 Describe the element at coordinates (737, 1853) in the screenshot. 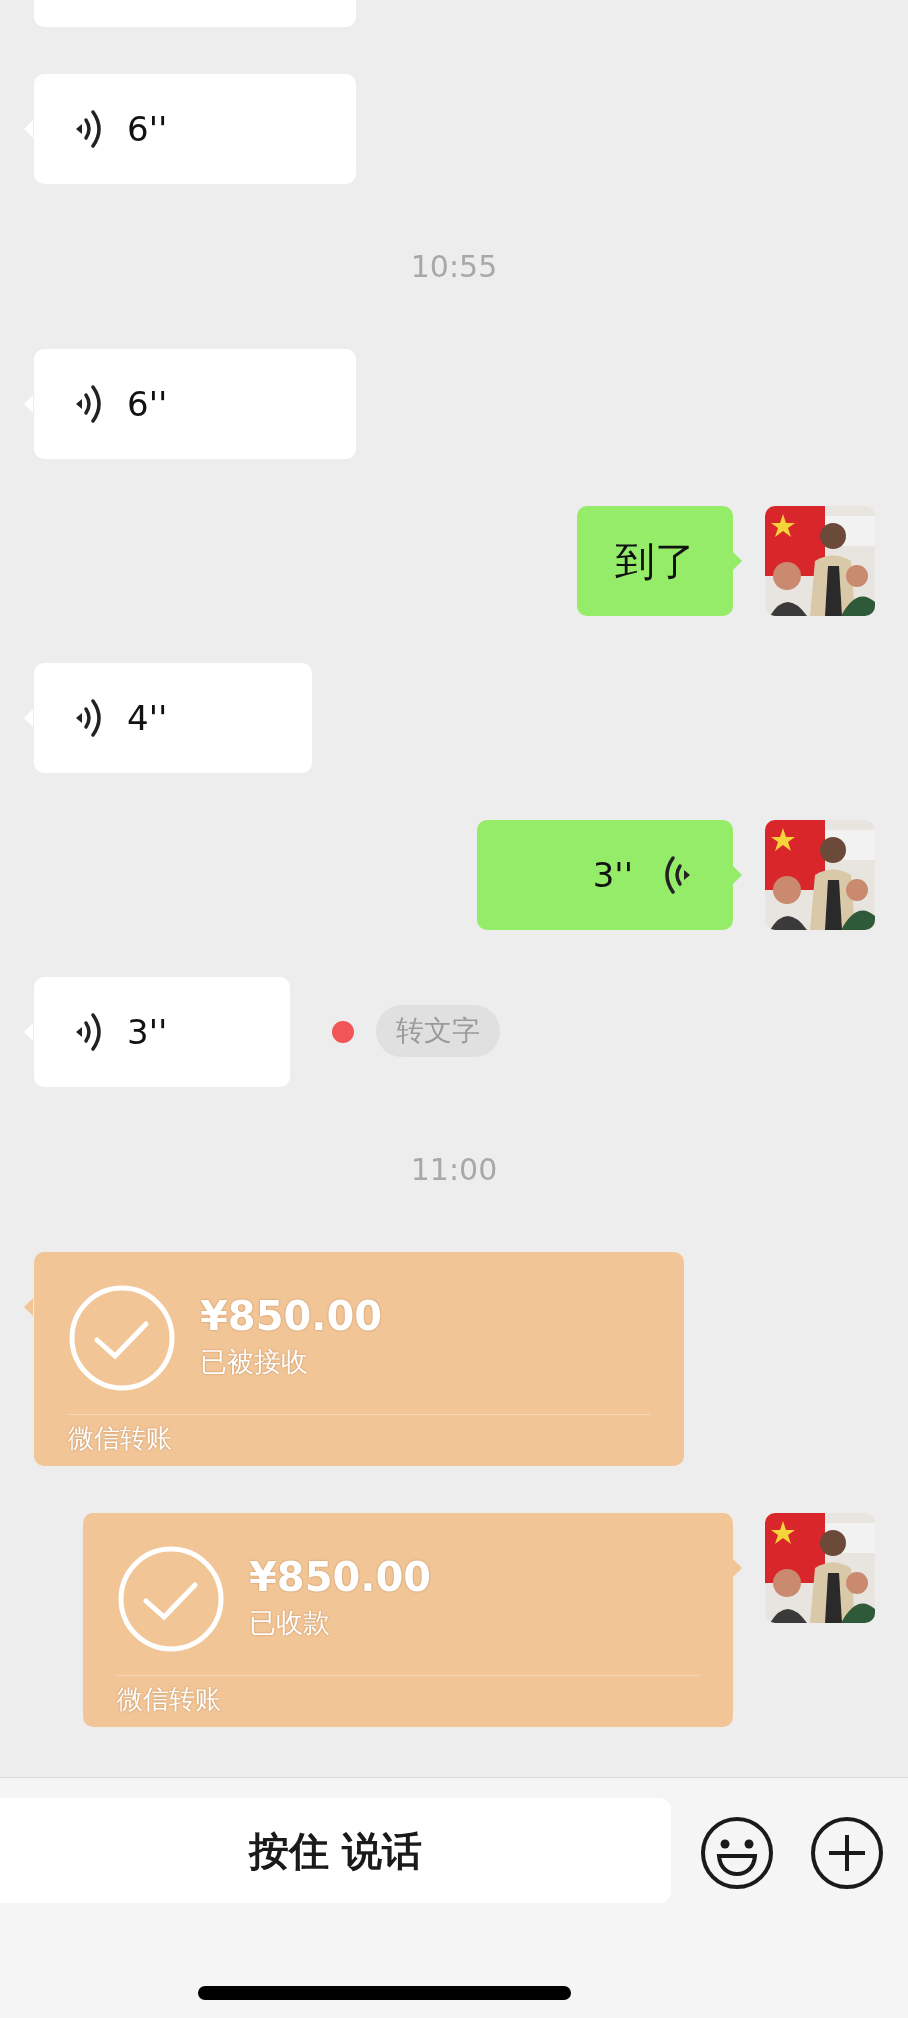

I see `emoji-icon` at that location.